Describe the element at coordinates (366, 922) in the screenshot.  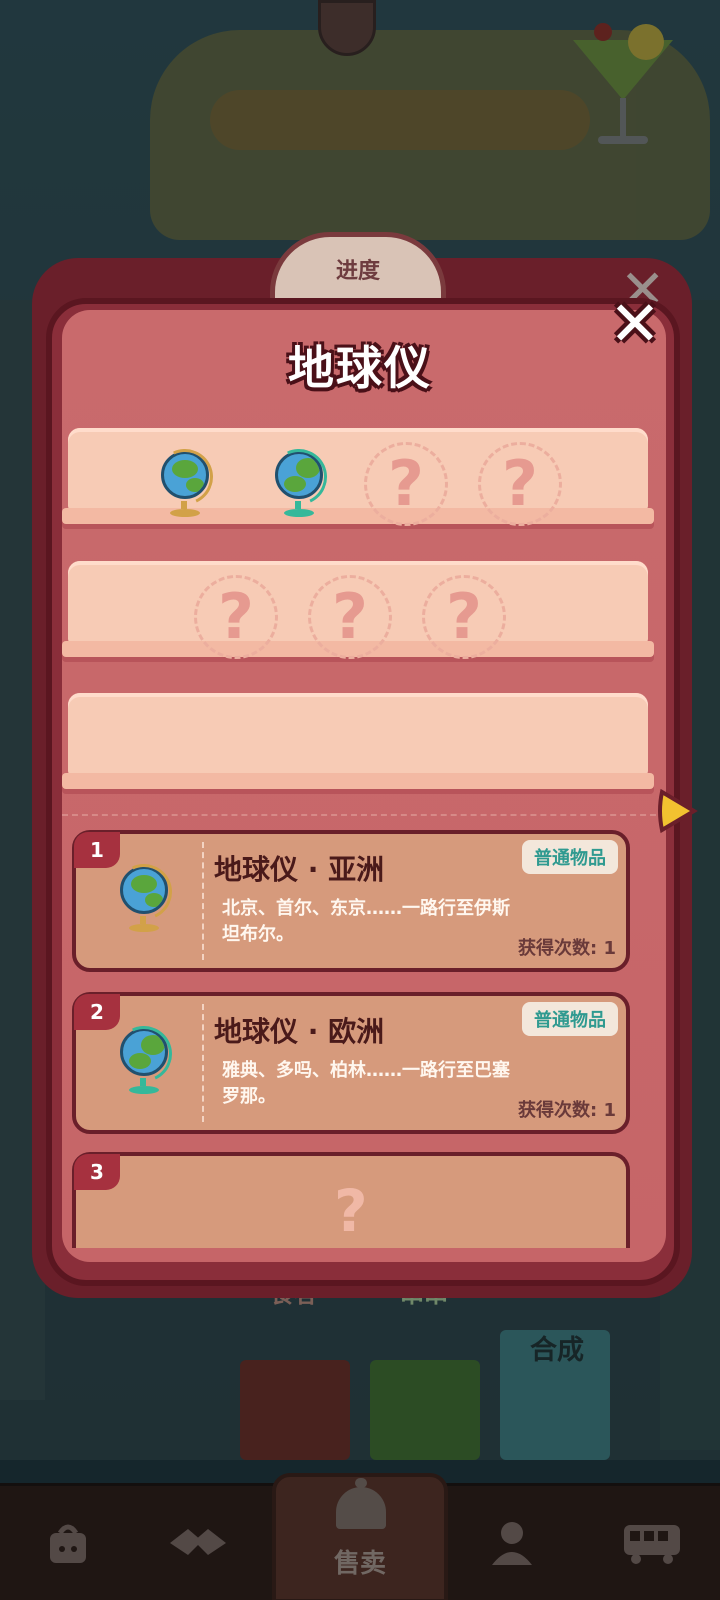
I see `item-description: 北京、首尔、东京……一路行至伊斯坦布尔。` at that location.